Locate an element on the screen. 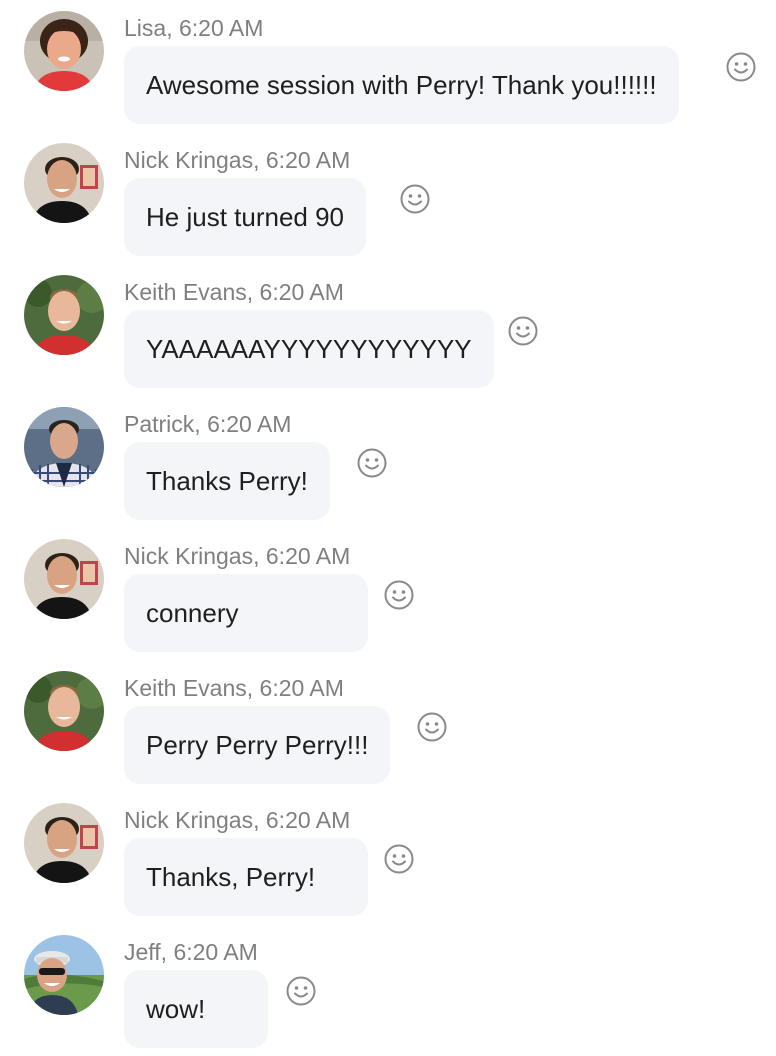  chat-message: Nick Kringas, 6:20 AM Thanks, Perry! is located at coordinates (388, 858).